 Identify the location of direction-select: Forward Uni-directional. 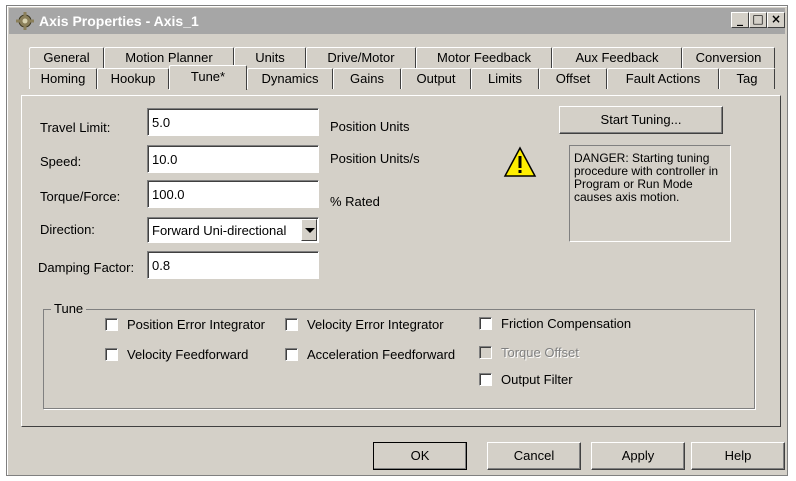
(233, 230).